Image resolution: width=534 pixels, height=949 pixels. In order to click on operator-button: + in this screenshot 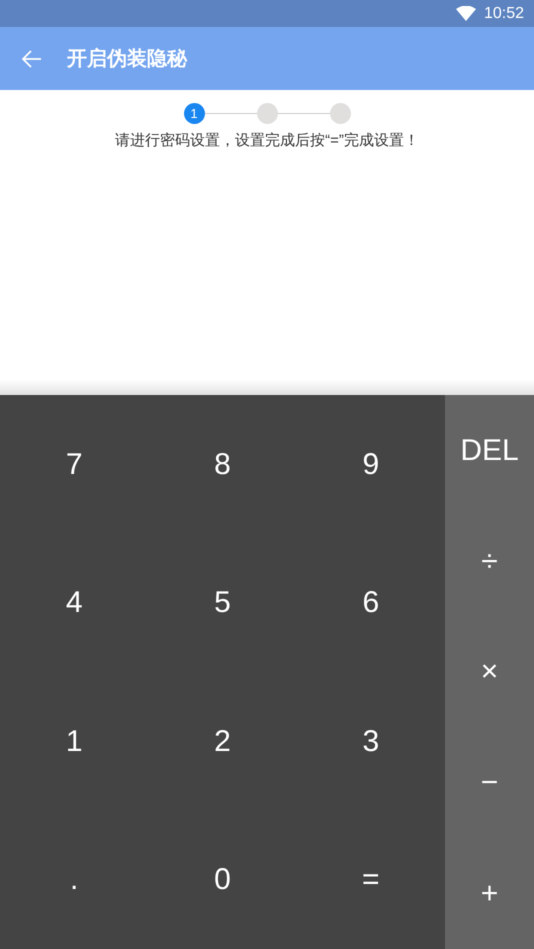, I will do `click(489, 893)`.